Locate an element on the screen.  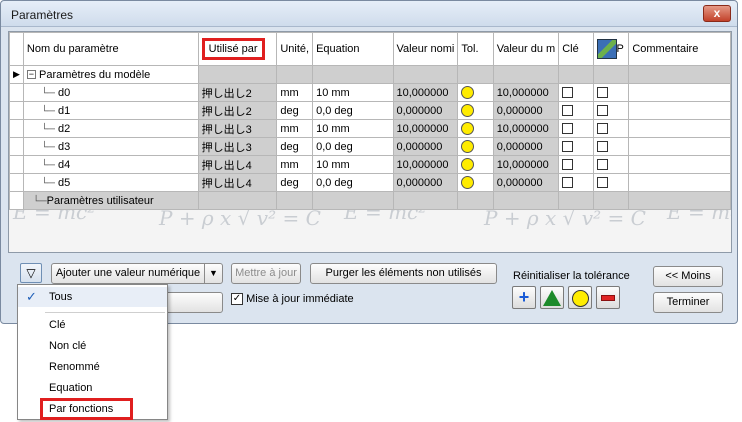
immediate-update-option: ✓ Mise à jour immédiate is located at coordinates (292, 299).